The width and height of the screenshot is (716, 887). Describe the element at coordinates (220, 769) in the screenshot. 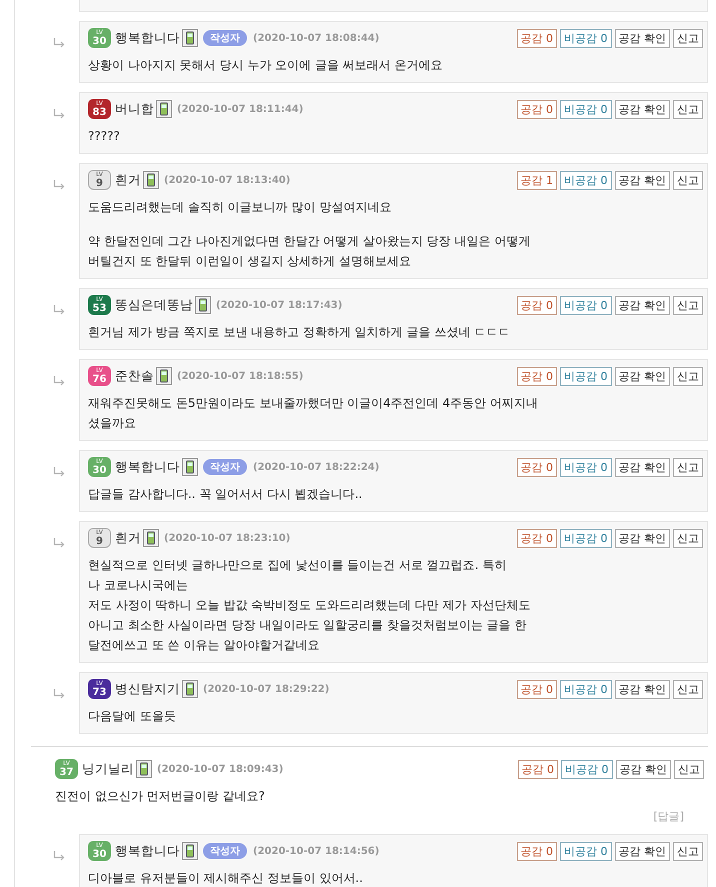

I see `comment-date: (2020-10-07 18:09:43)` at that location.